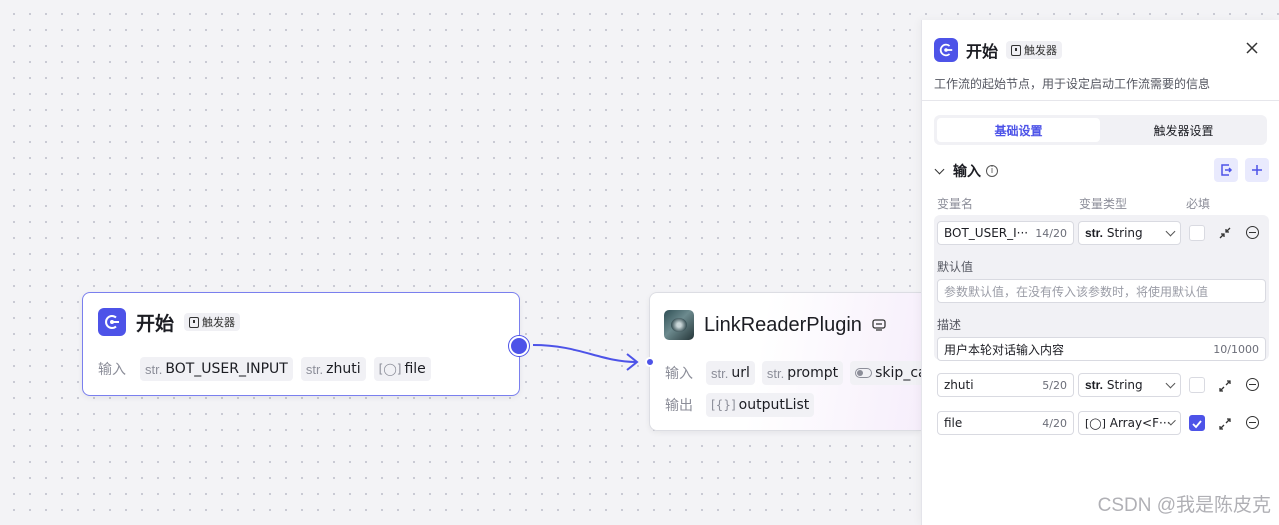 The image size is (1279, 525). I want to click on column-required-header: 必填, so click(1198, 204).